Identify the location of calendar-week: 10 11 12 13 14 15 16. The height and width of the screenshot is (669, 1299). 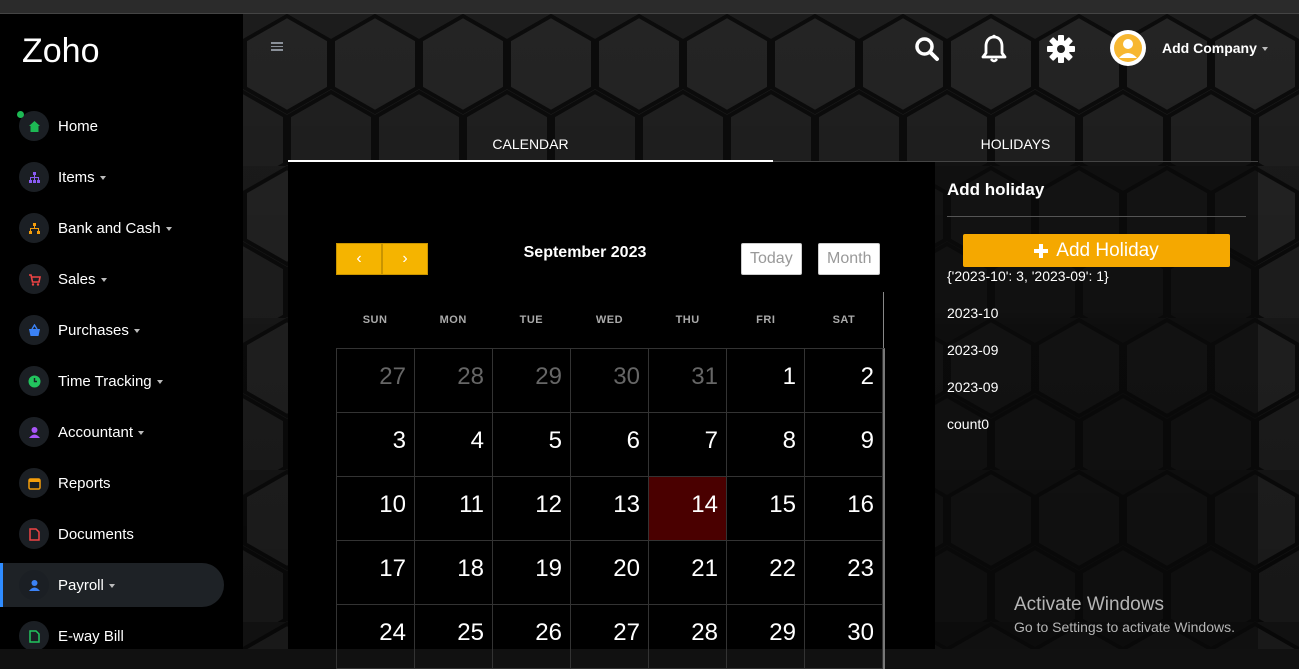
(610, 509).